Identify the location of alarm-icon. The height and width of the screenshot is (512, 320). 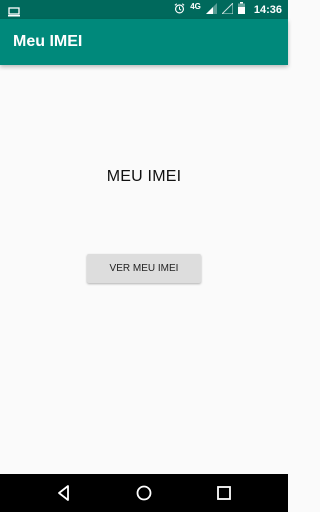
(179, 9).